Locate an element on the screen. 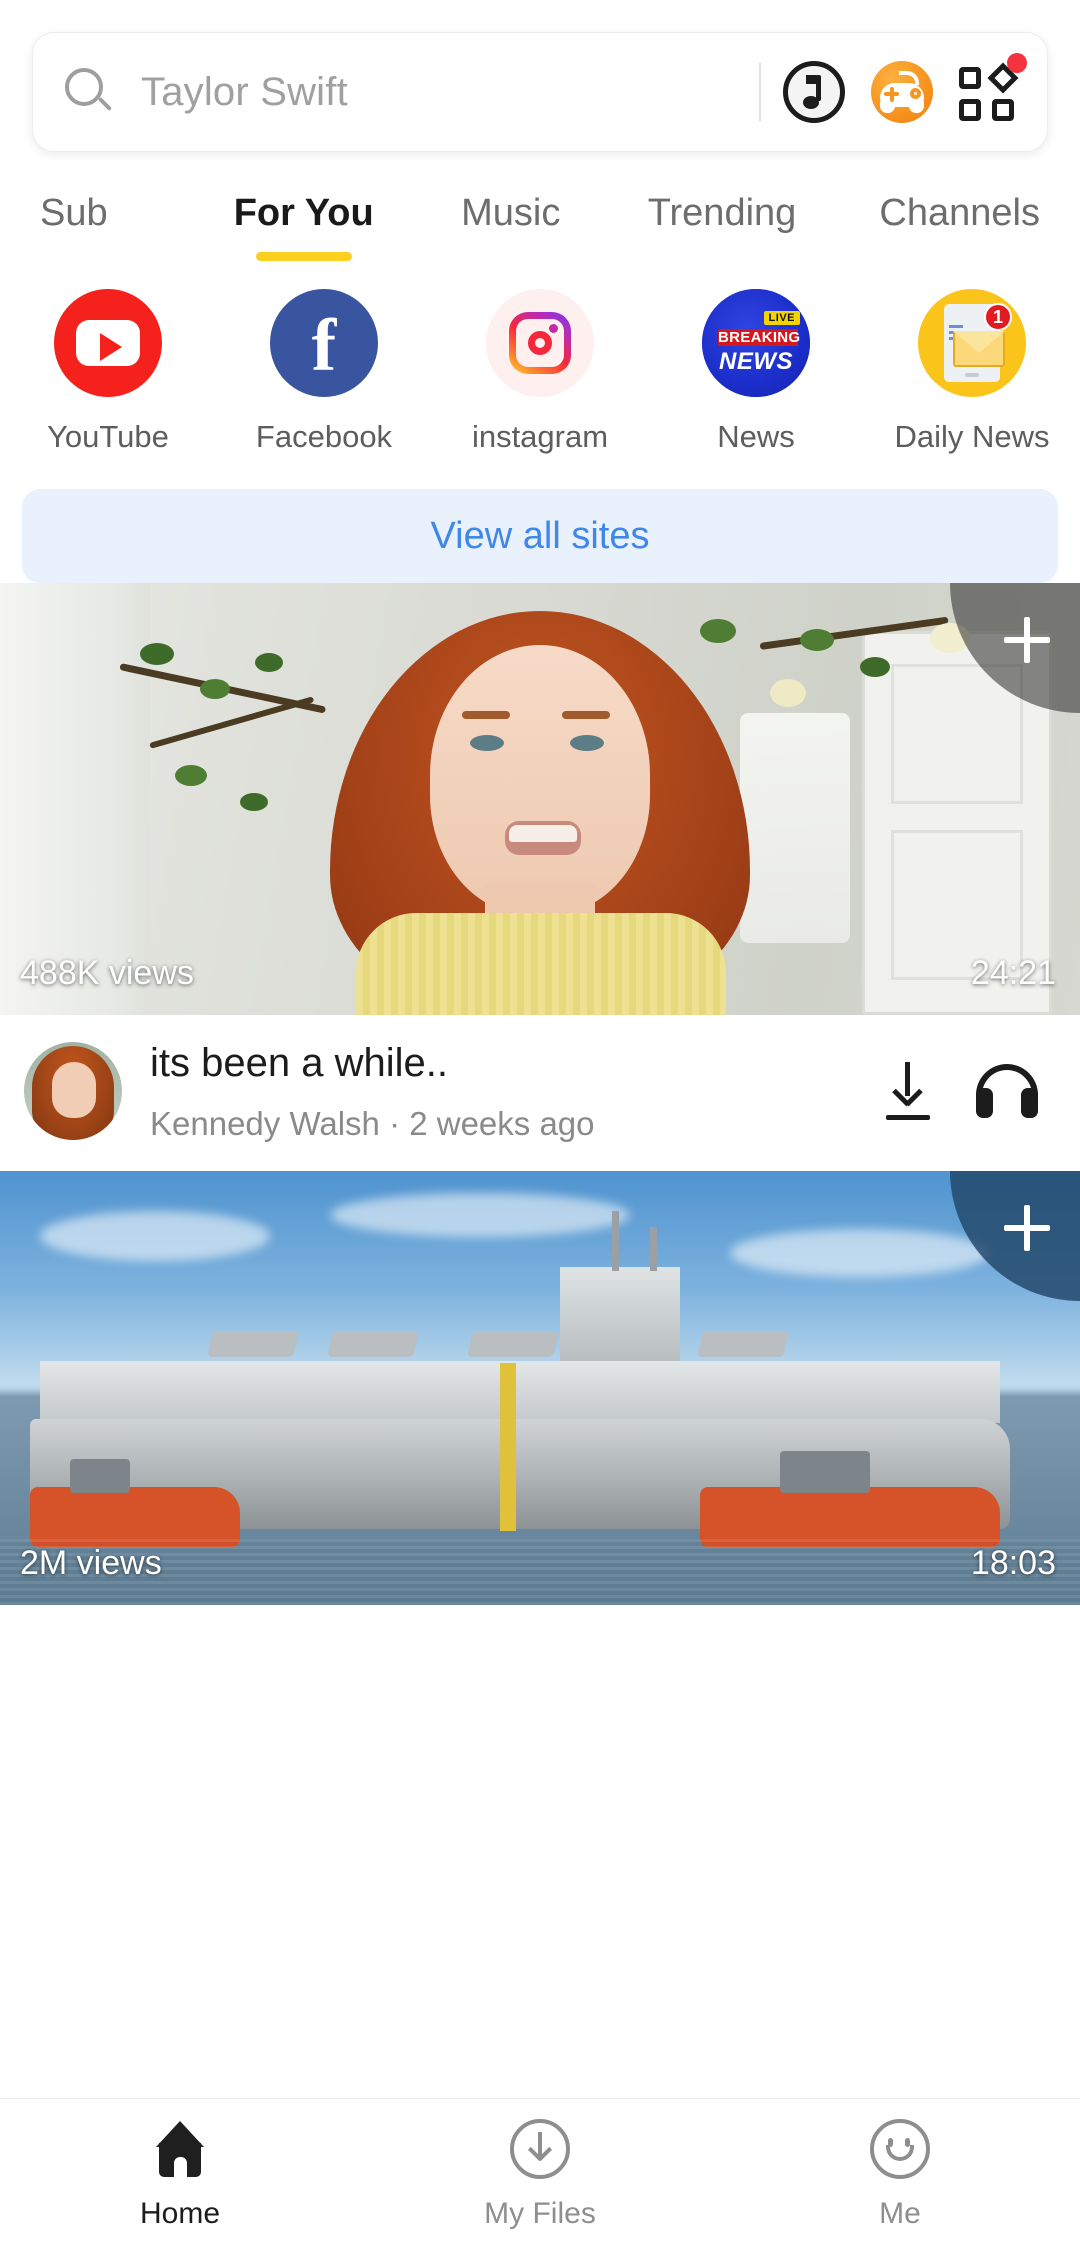 The width and height of the screenshot is (1080, 2266). video-duration: 24:21 is located at coordinates (1013, 973).